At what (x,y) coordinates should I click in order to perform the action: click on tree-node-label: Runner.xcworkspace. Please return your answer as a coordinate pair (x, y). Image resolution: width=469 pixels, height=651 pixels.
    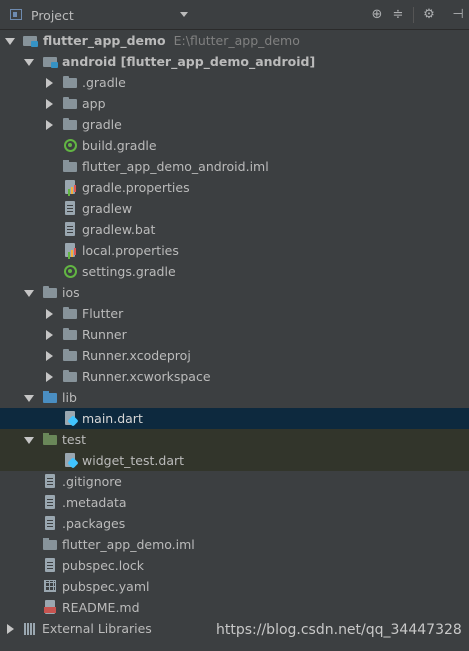
    Looking at the image, I should click on (146, 376).